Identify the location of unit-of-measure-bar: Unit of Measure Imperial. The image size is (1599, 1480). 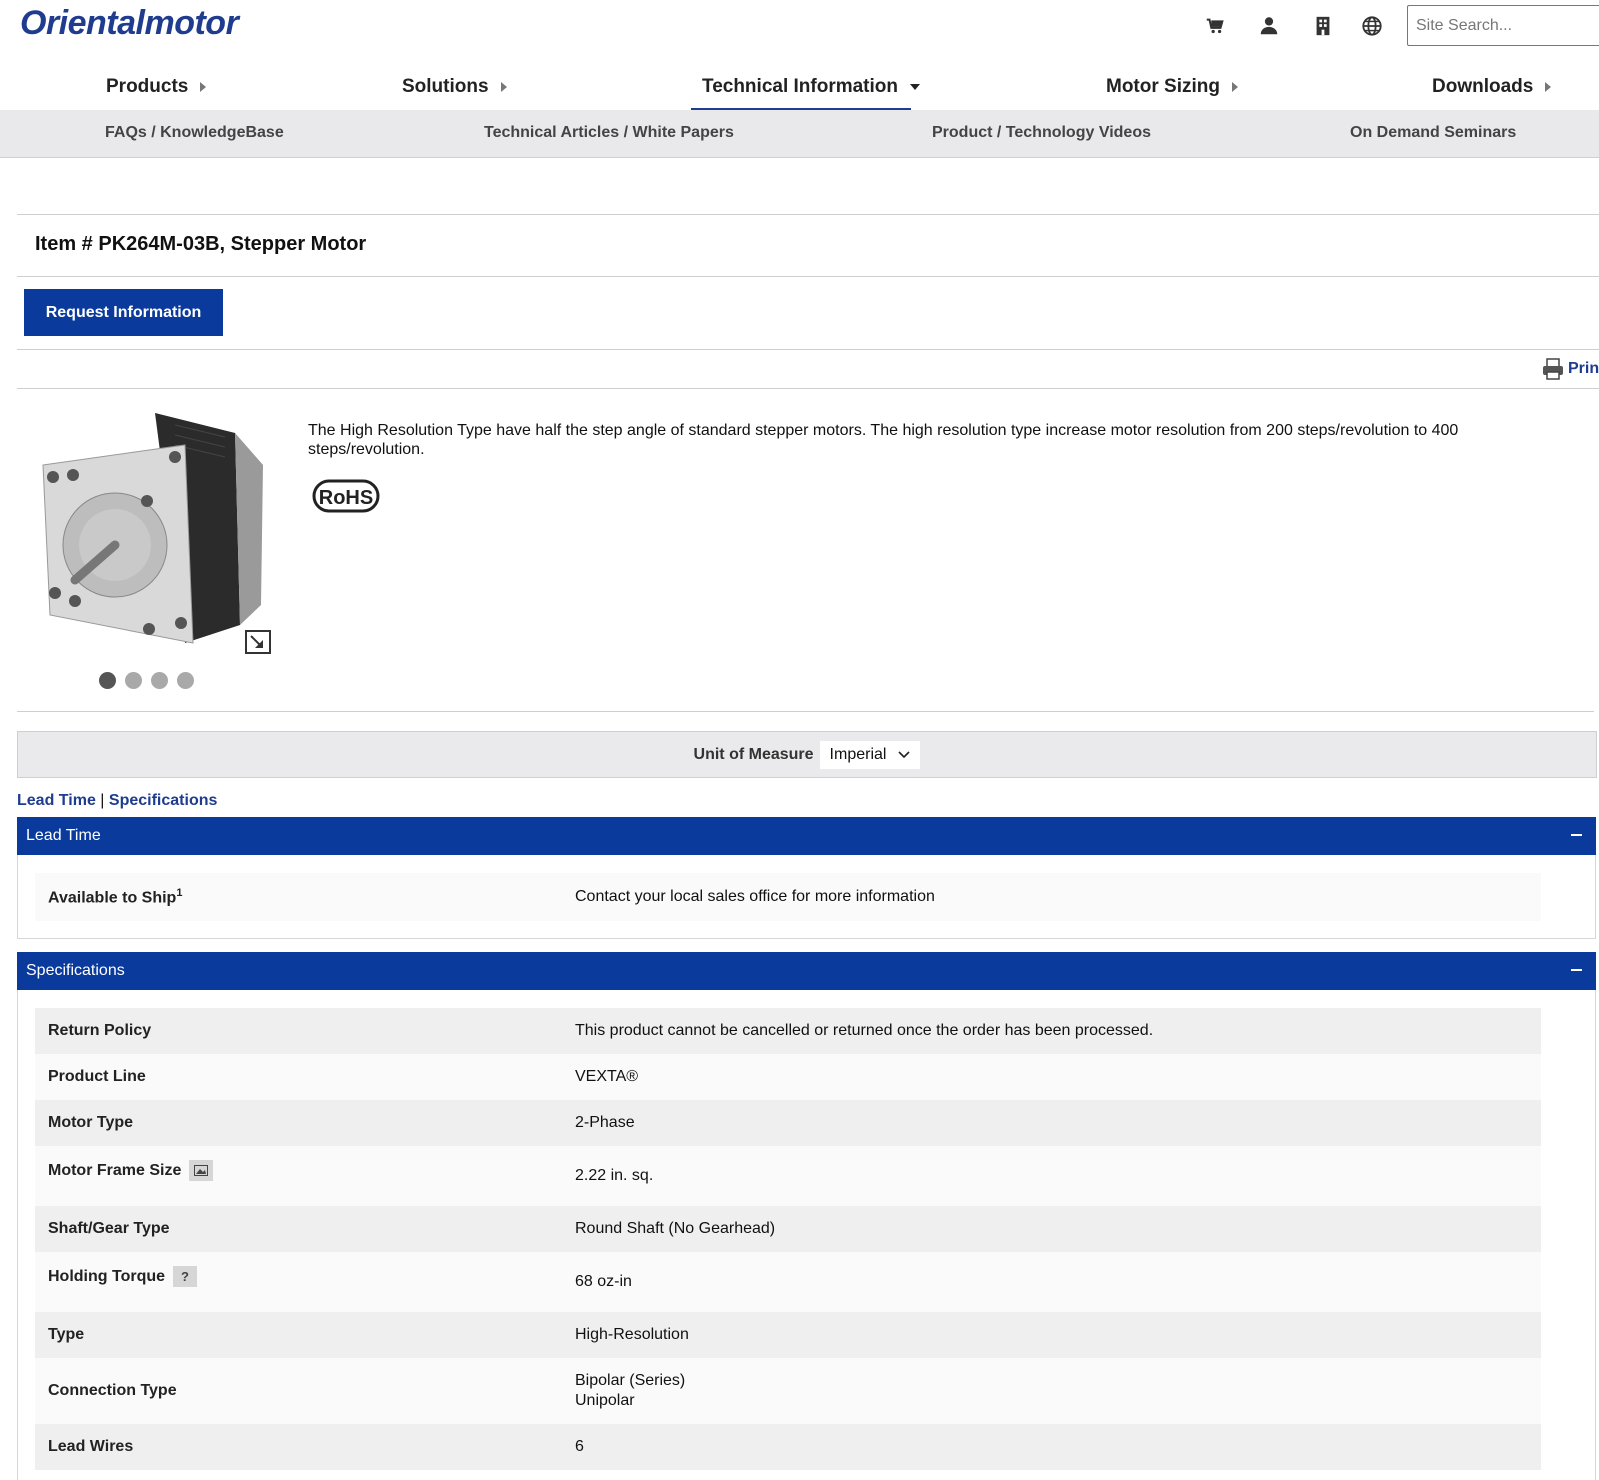
(807, 754).